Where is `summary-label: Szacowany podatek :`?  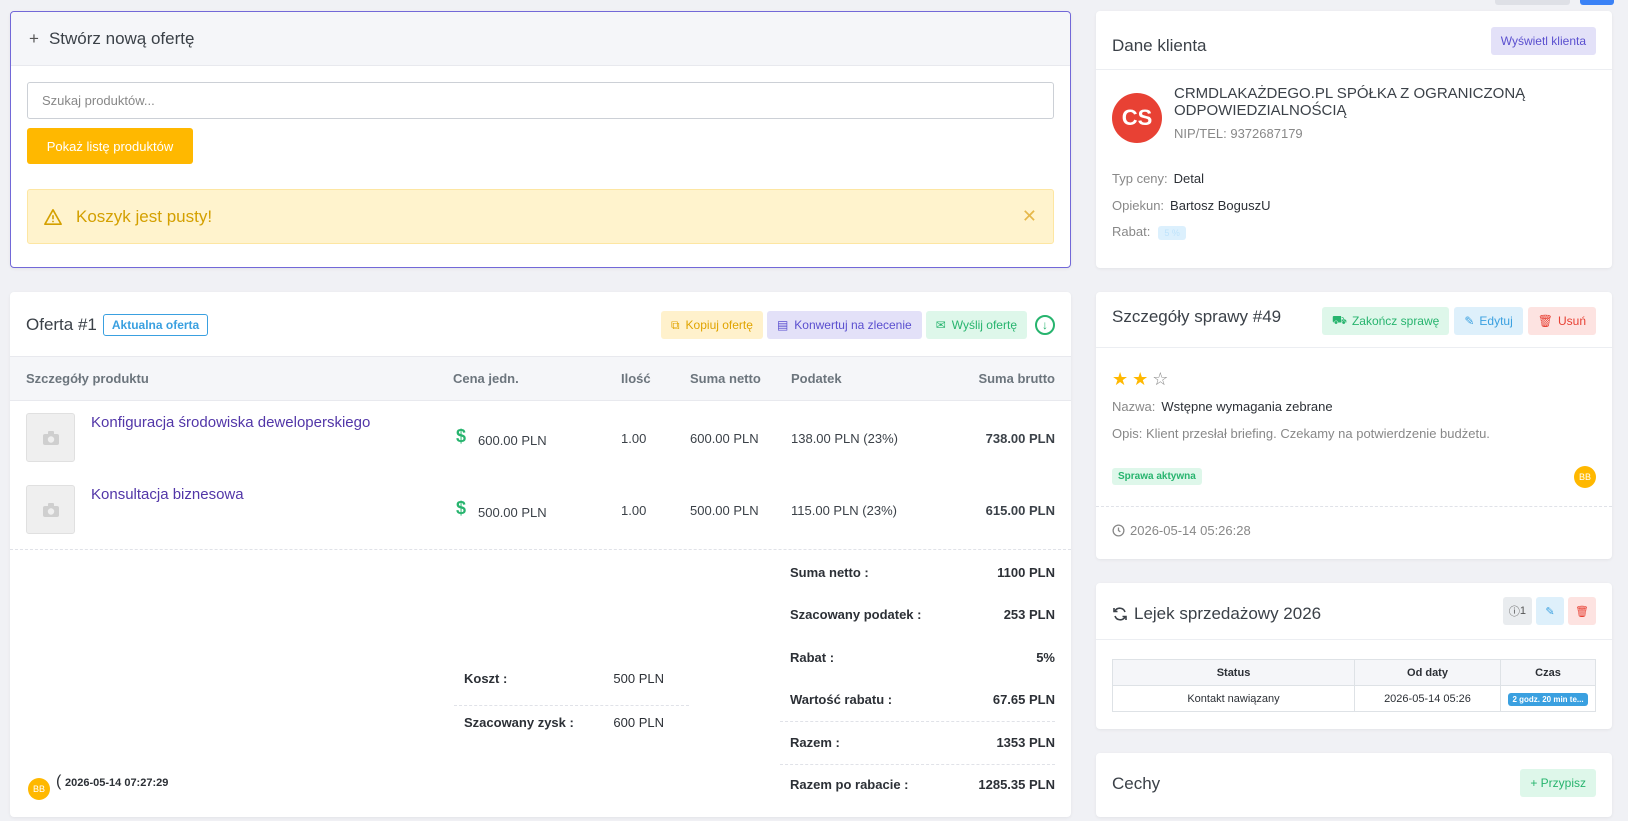 summary-label: Szacowany podatek : is located at coordinates (856, 614).